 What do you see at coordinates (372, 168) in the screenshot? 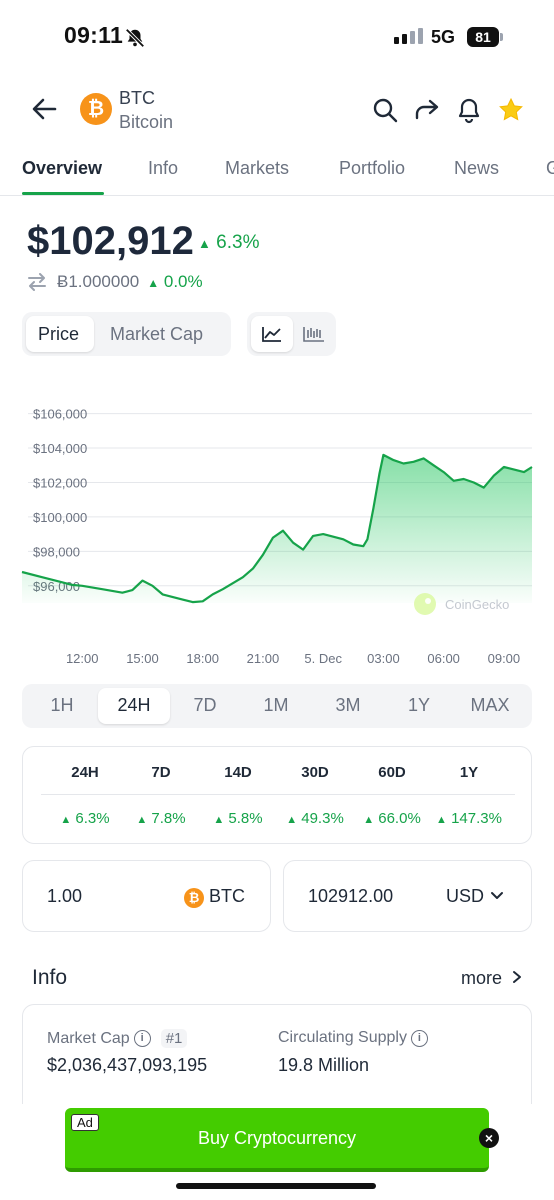
I see `tab-portfolio: Portfolio` at bounding box center [372, 168].